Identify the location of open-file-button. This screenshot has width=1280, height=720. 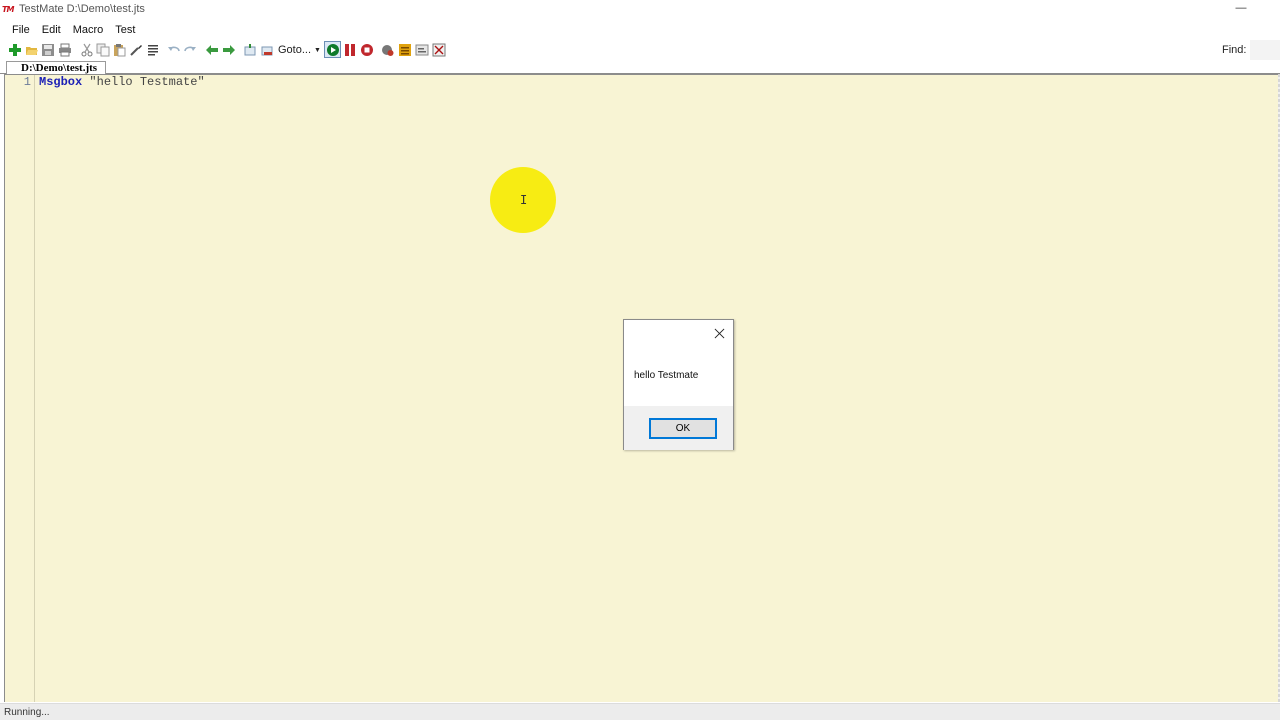
(31, 49).